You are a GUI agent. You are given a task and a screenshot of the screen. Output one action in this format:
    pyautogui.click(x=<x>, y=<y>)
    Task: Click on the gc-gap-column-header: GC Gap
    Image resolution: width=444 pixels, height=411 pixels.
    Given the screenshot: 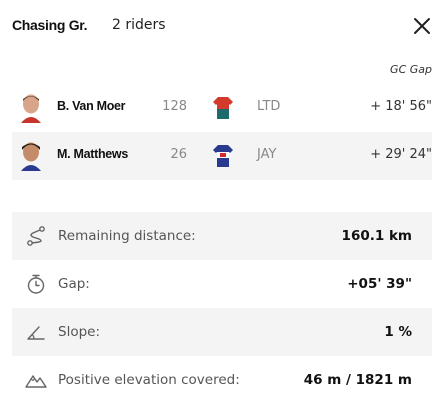 What is the action you would take?
    pyautogui.click(x=411, y=69)
    